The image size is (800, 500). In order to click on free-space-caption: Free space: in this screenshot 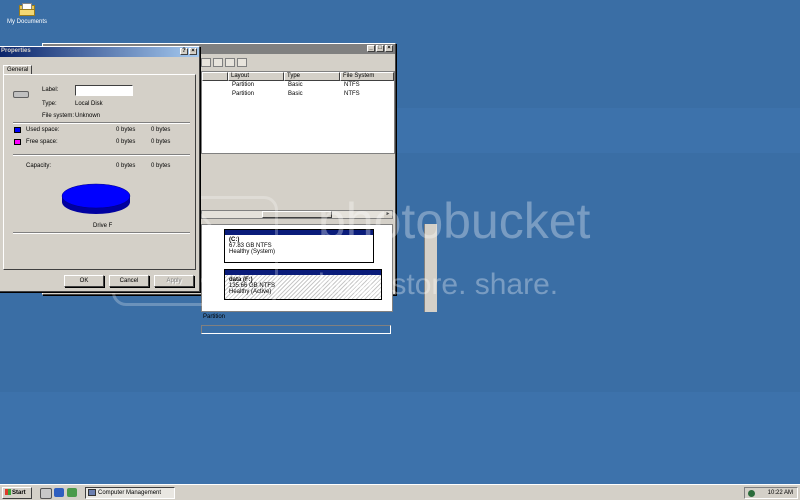, I will do `click(42, 142)`.